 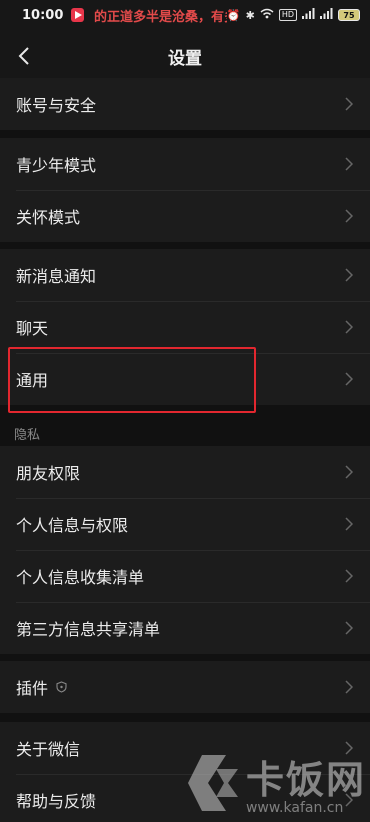 I want to click on shield-icon, so click(x=61, y=687).